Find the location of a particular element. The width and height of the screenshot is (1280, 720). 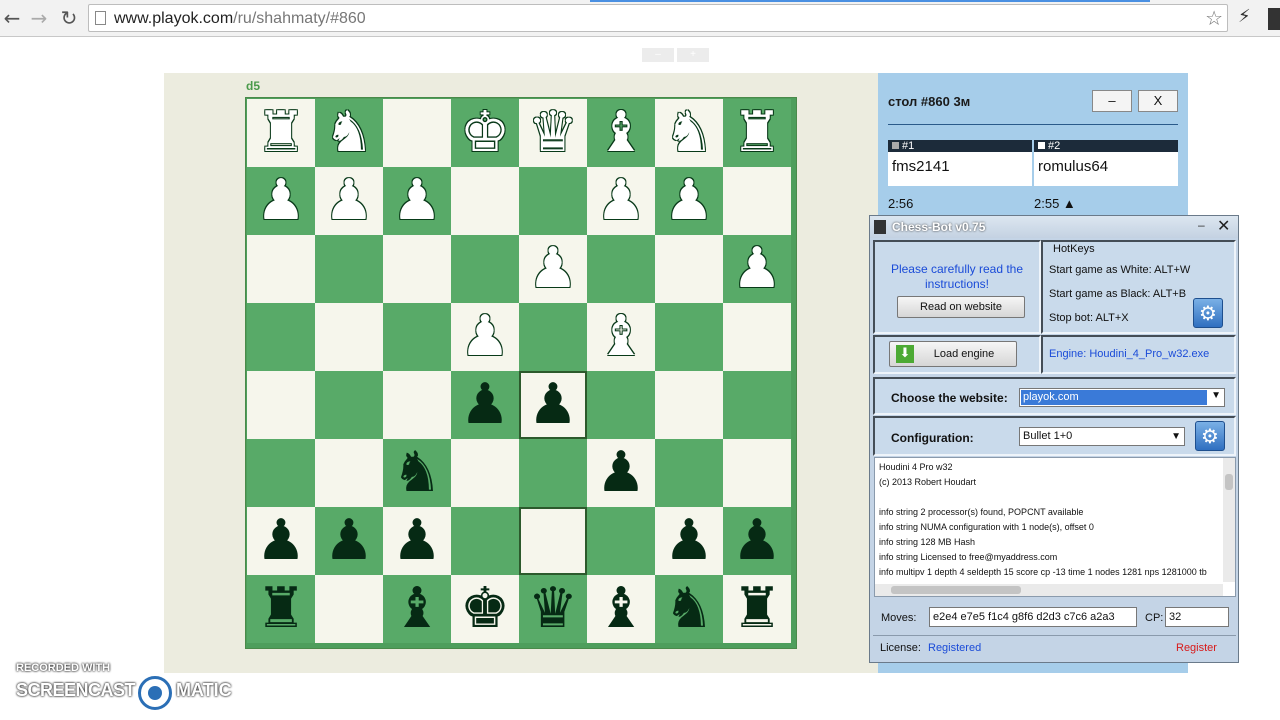

table-minimize-button: – is located at coordinates (1112, 101).